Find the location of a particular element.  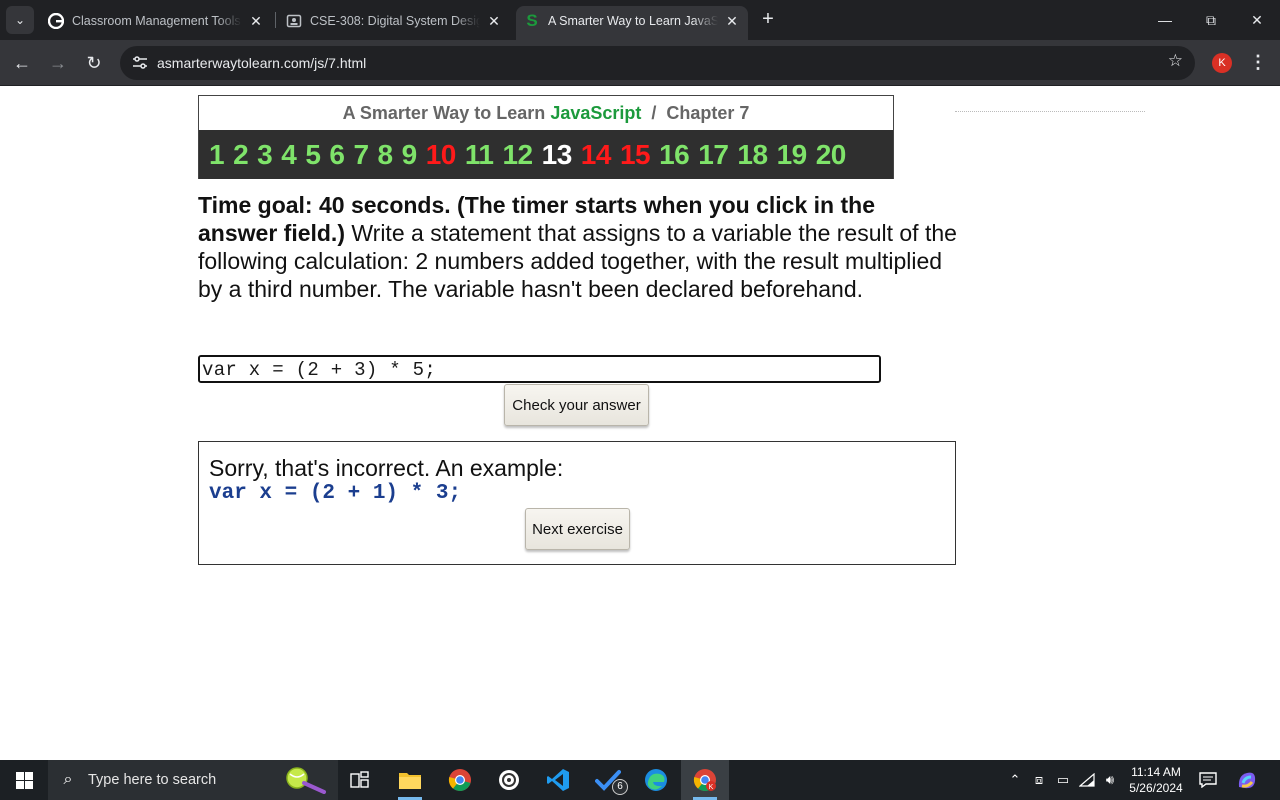

folder-icon is located at coordinates (410, 781).